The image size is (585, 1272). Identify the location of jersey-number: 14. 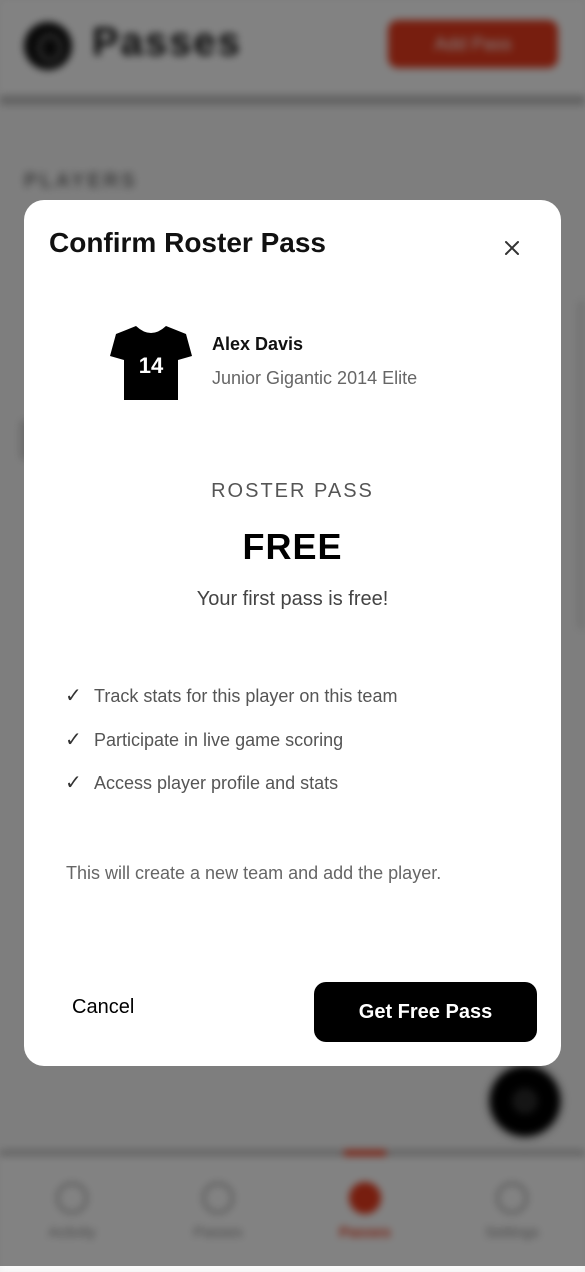
(151, 365).